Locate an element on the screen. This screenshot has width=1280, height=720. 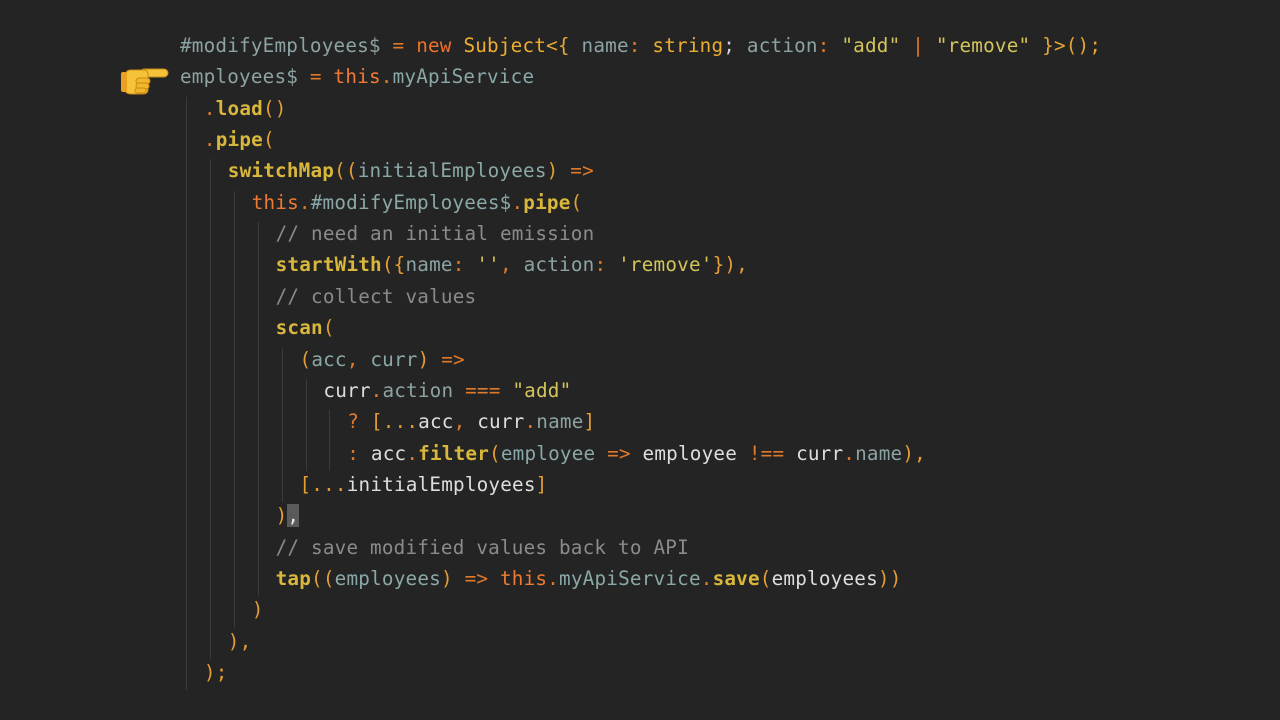
code-token: }), is located at coordinates (730, 265).